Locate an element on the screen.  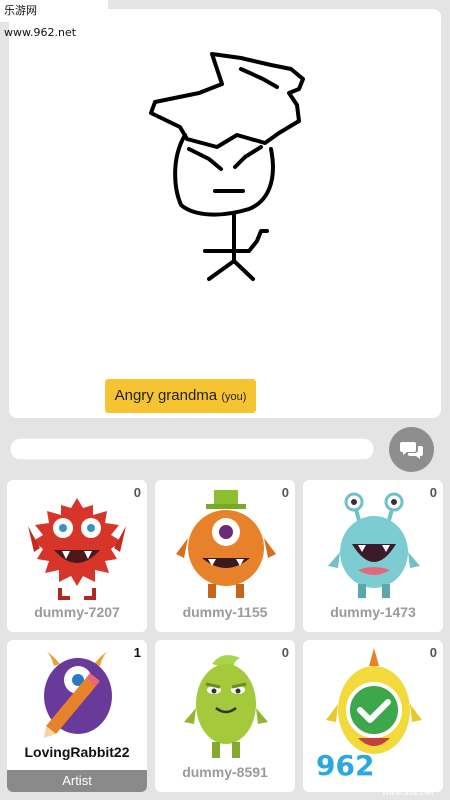
player-score: 1 is located at coordinates (137, 652).